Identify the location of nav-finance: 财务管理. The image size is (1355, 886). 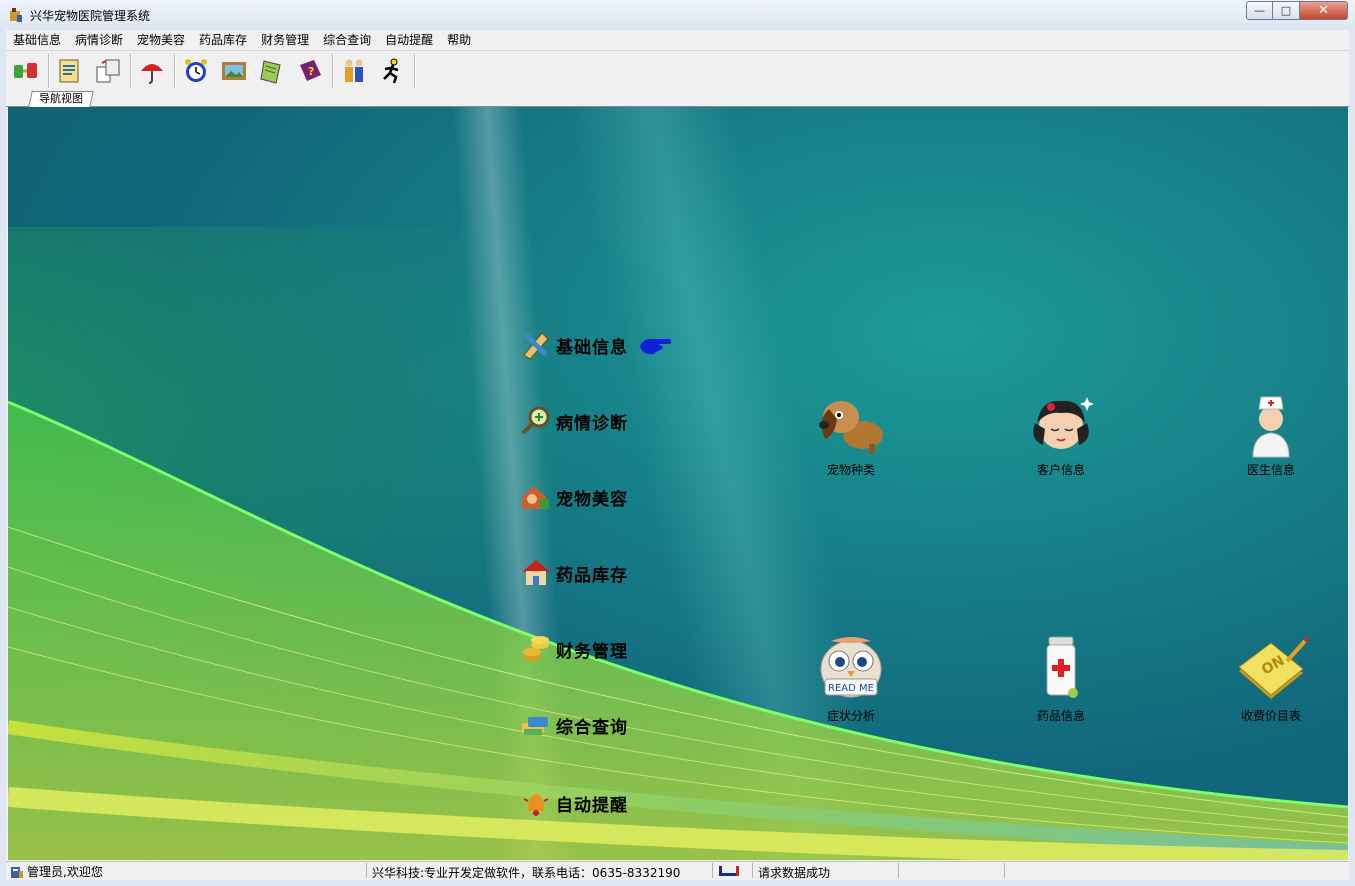
(574, 649).